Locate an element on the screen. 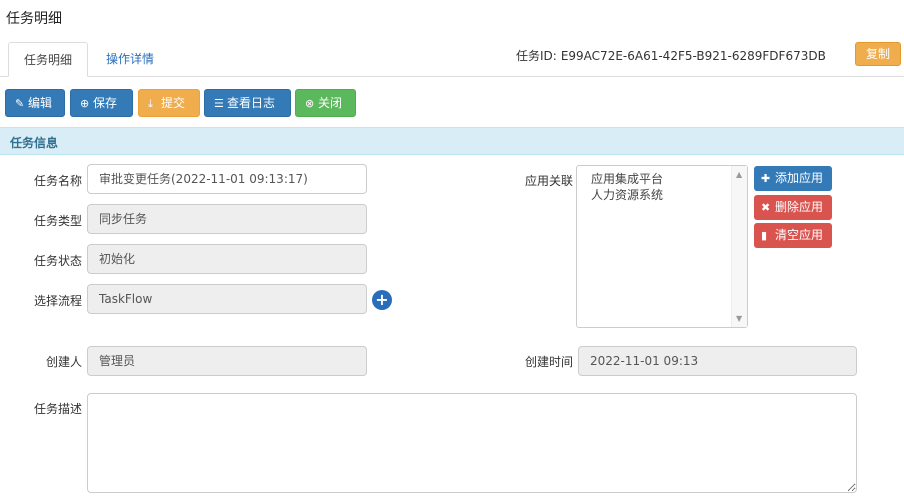 This screenshot has height=499, width=904. tab-task-detail: 任务明细 is located at coordinates (48, 59).